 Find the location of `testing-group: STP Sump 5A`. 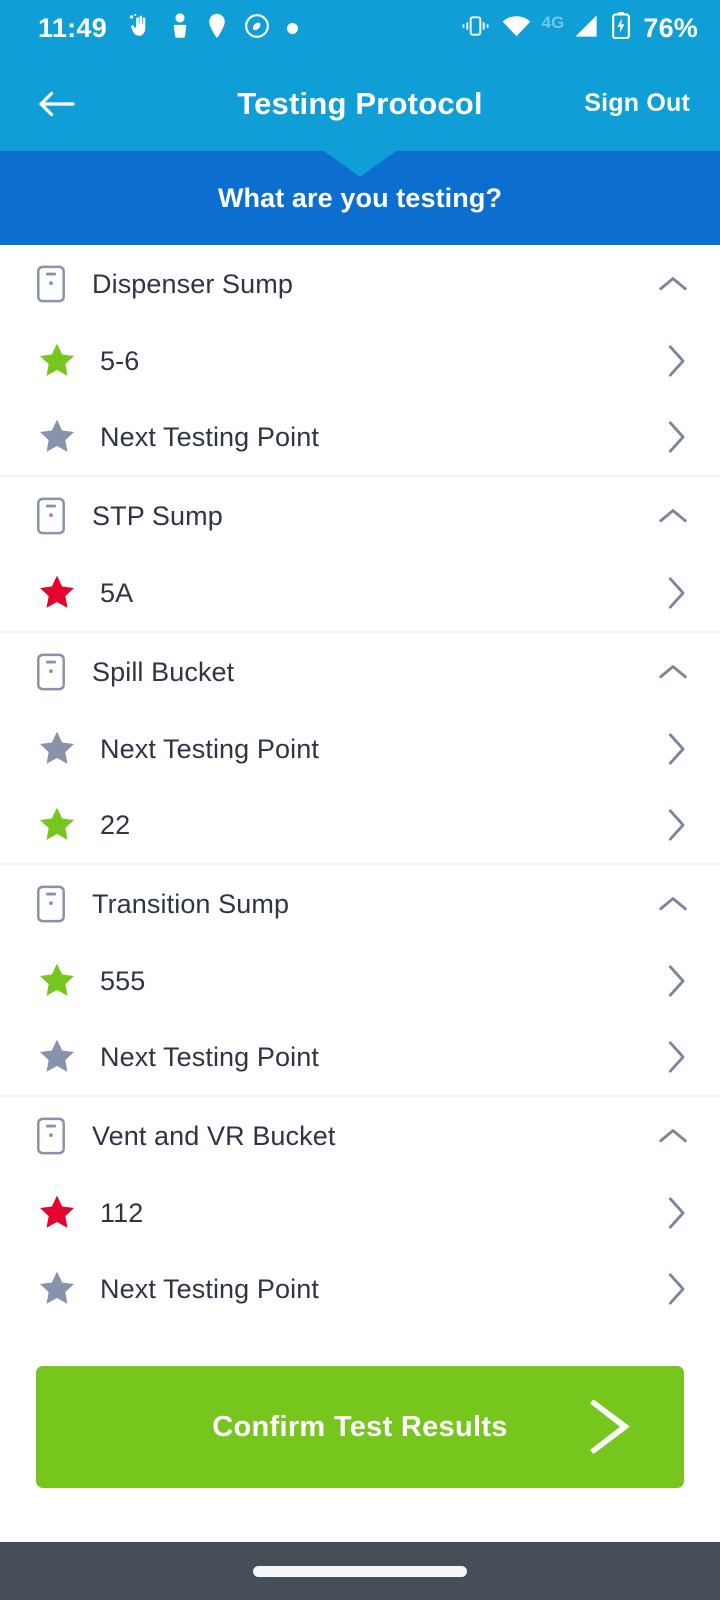

testing-group: STP Sump 5A is located at coordinates (360, 555).